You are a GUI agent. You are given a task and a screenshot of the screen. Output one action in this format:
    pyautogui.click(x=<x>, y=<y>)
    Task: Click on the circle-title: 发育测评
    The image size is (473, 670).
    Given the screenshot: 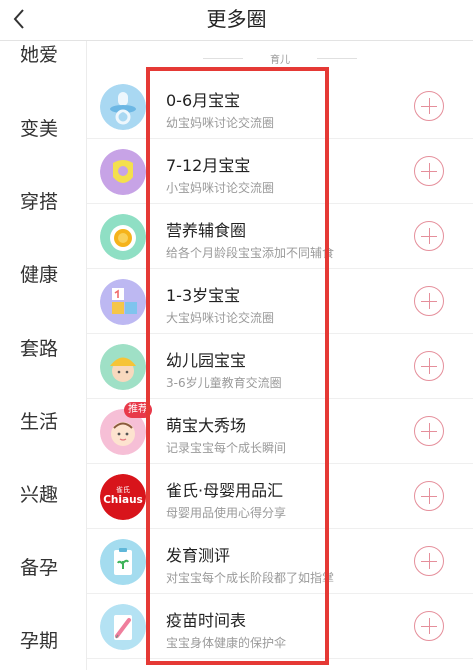 What is the action you would take?
    pyautogui.click(x=198, y=555)
    